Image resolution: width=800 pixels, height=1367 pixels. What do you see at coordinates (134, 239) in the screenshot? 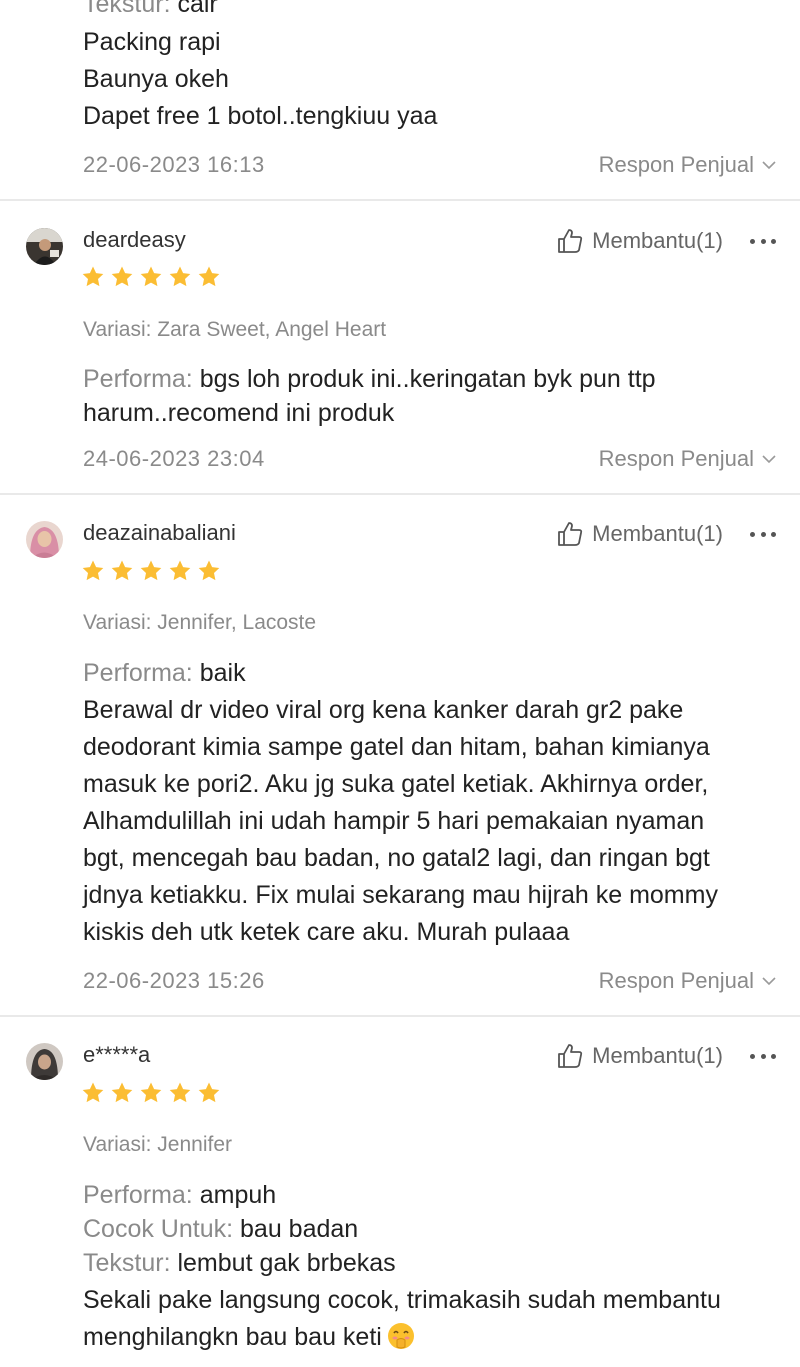
I see `reviewer-username: deardeasy` at bounding box center [134, 239].